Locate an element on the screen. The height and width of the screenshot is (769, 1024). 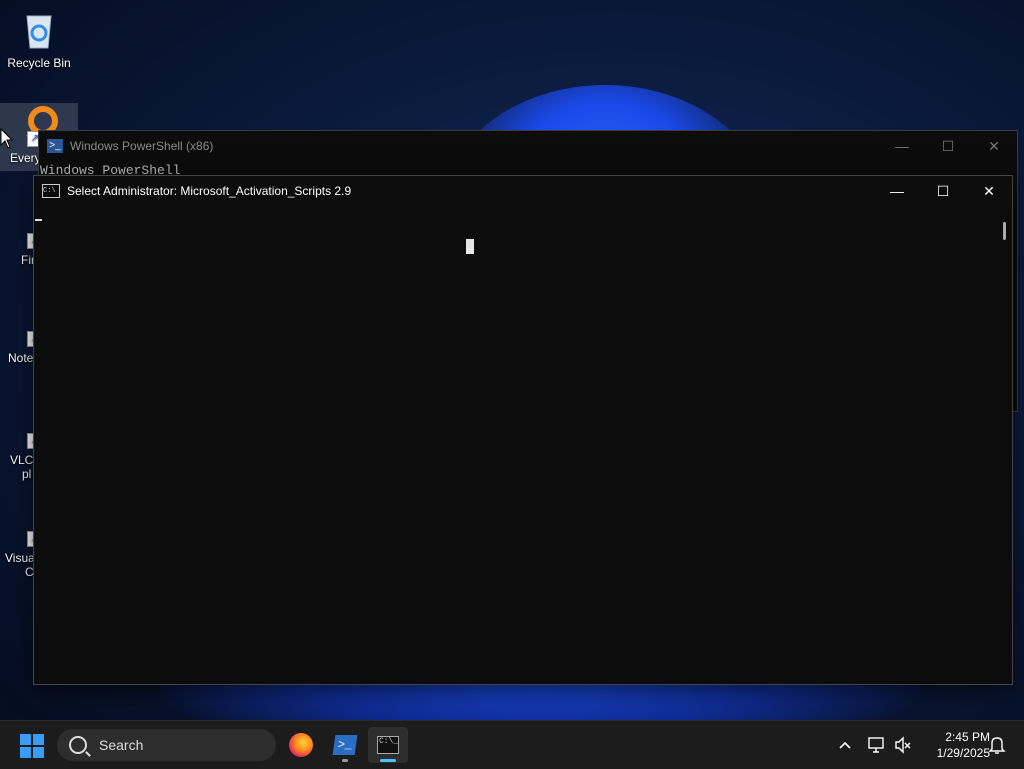
desktop-icon-recycle-bin: Recycle Bin is located at coordinates (39, 39).